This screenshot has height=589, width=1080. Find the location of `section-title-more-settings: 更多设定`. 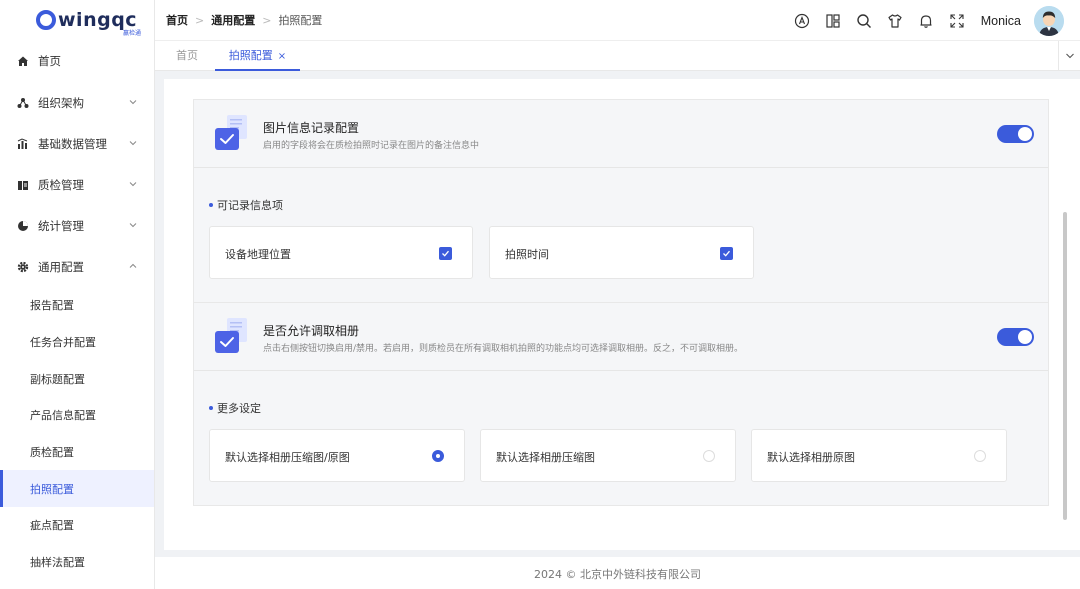

section-title-more-settings: 更多设定 is located at coordinates (235, 408).